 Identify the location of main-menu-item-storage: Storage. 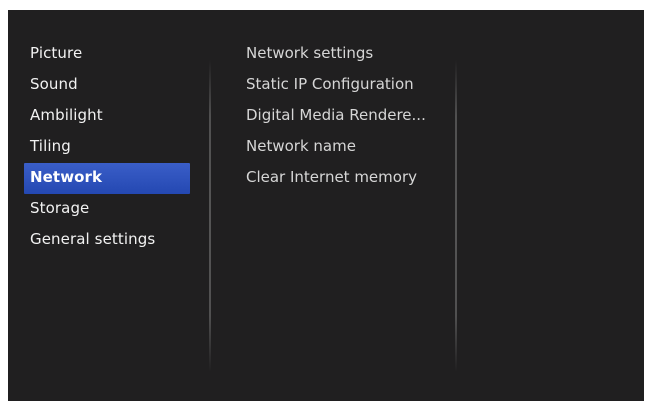
(107, 209).